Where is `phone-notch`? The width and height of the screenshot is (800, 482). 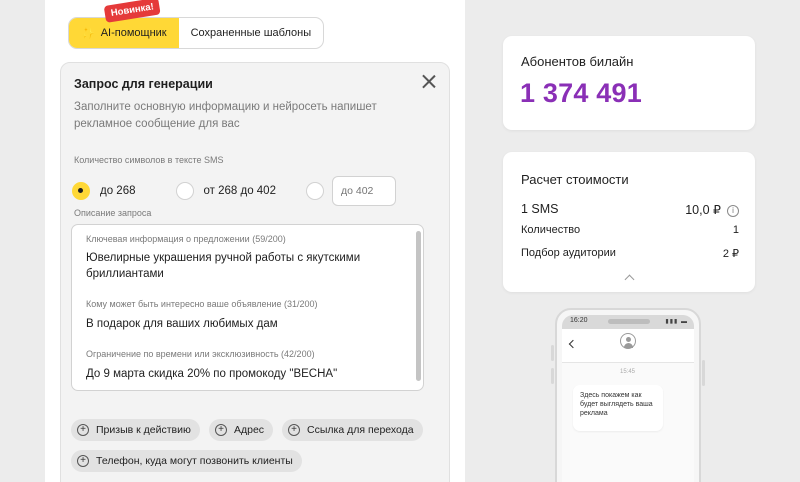 phone-notch is located at coordinates (629, 321).